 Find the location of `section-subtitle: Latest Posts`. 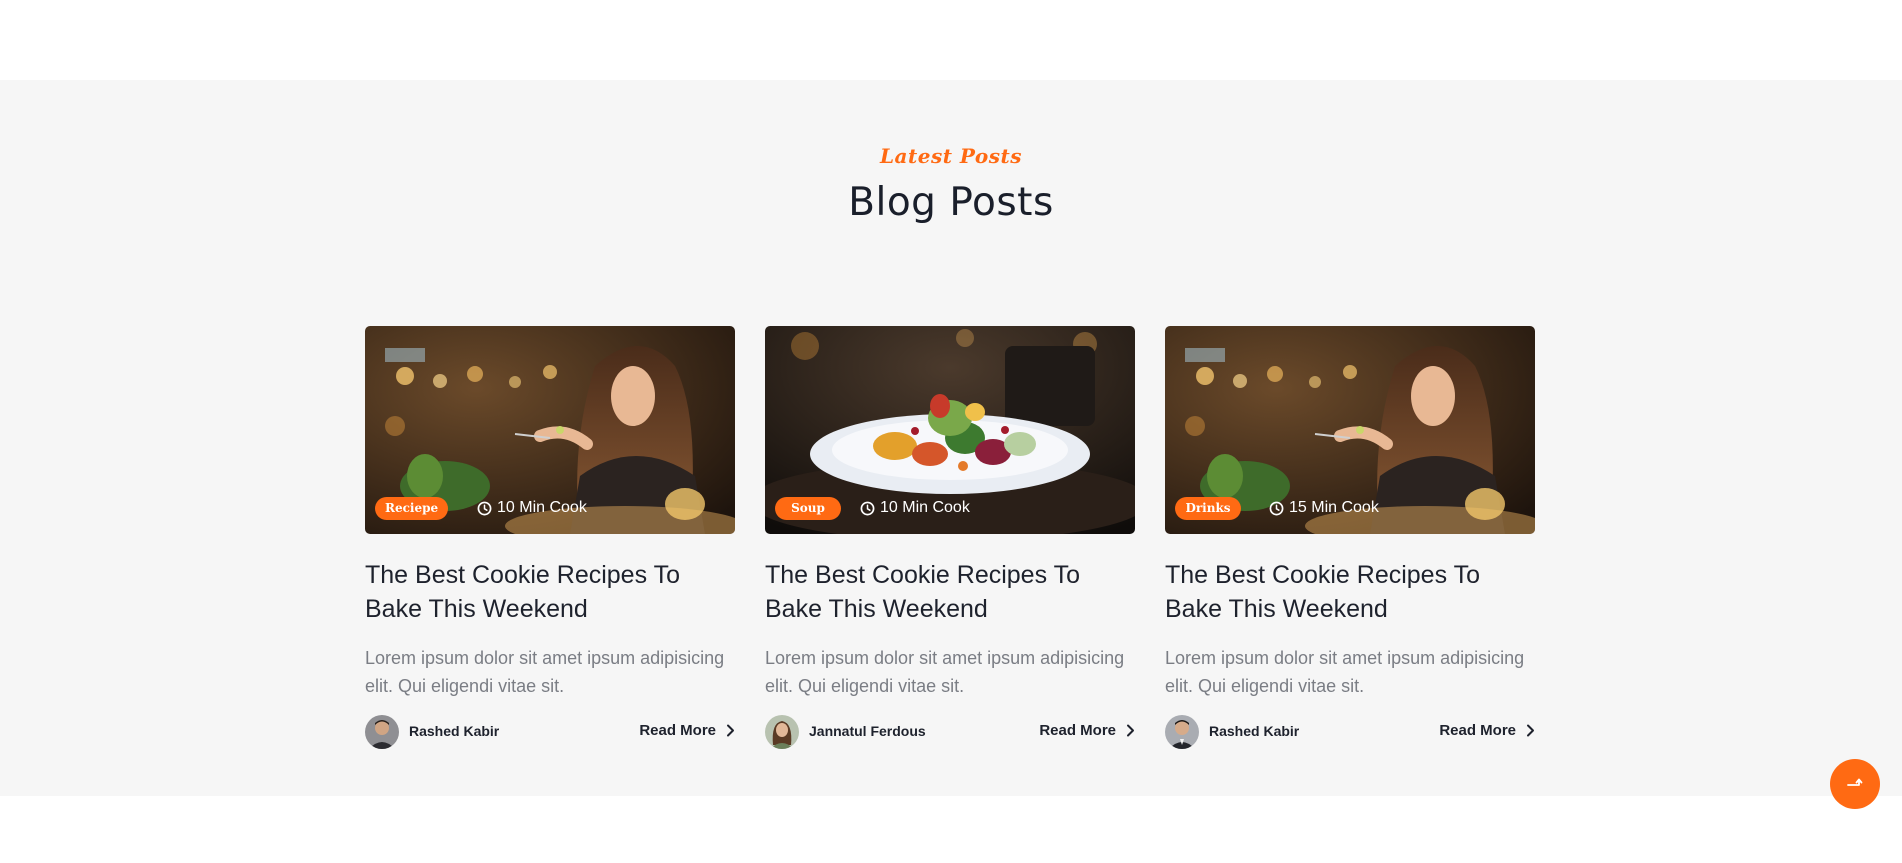

section-subtitle: Latest Posts is located at coordinates (951, 156).